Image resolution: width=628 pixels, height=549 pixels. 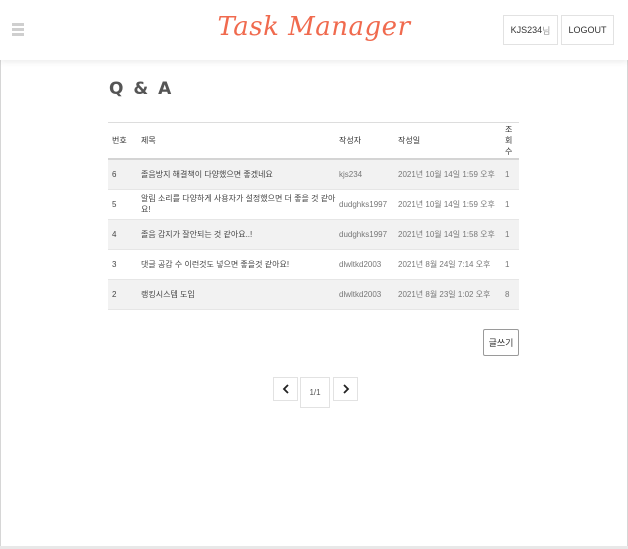 I want to click on column-header-date: 작성일, so click(x=409, y=140).